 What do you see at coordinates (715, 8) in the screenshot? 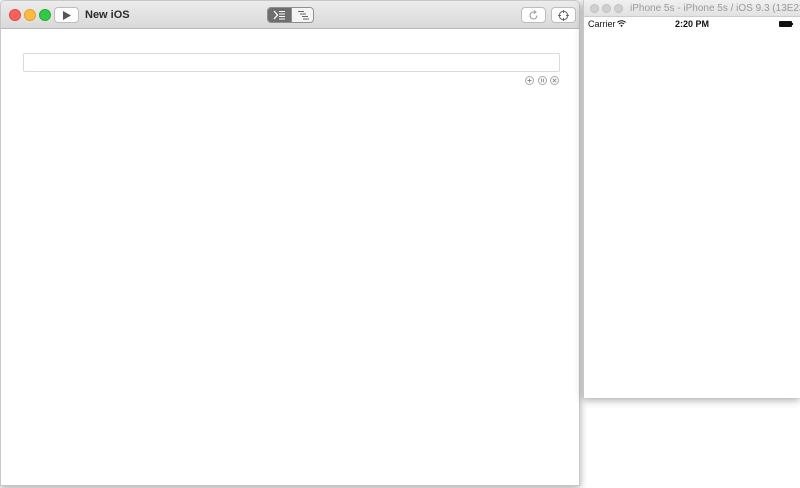
I see `simulator-title: iPhone 5s - iPhone 5s / iOS 9.3 (13E230)` at bounding box center [715, 8].